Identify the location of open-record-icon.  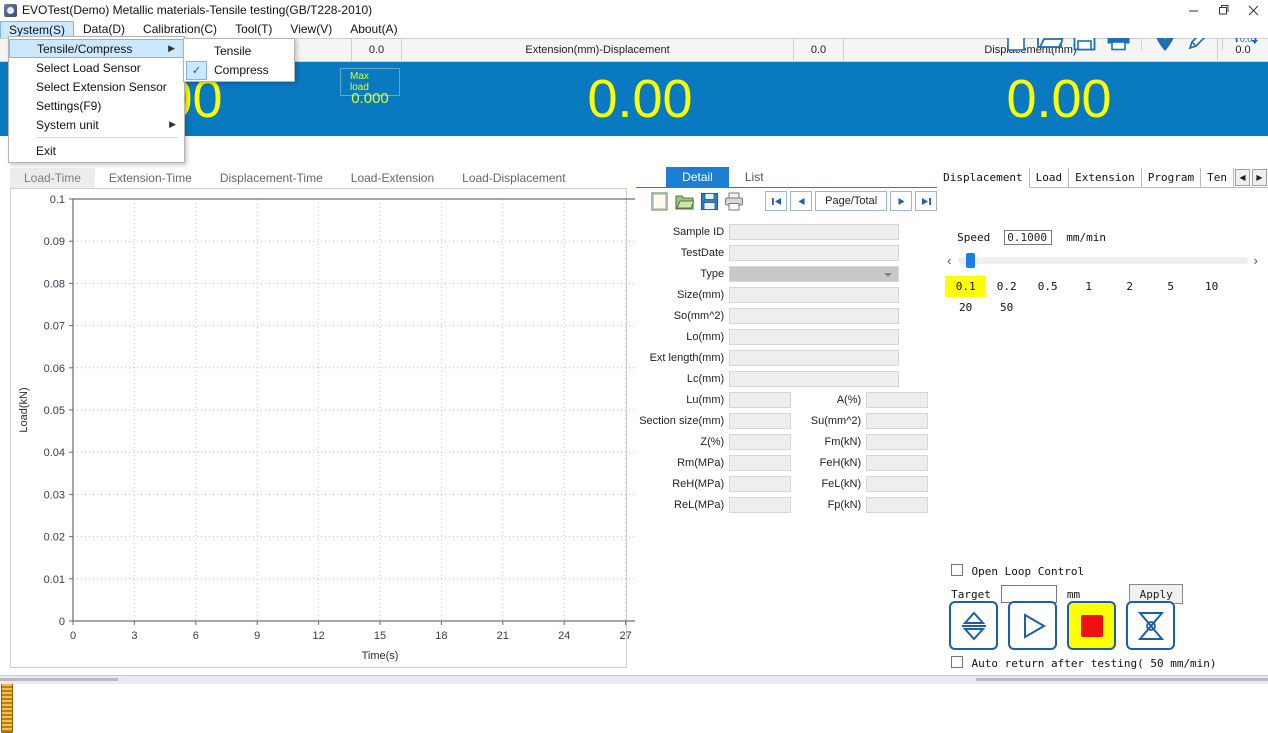
(684, 201).